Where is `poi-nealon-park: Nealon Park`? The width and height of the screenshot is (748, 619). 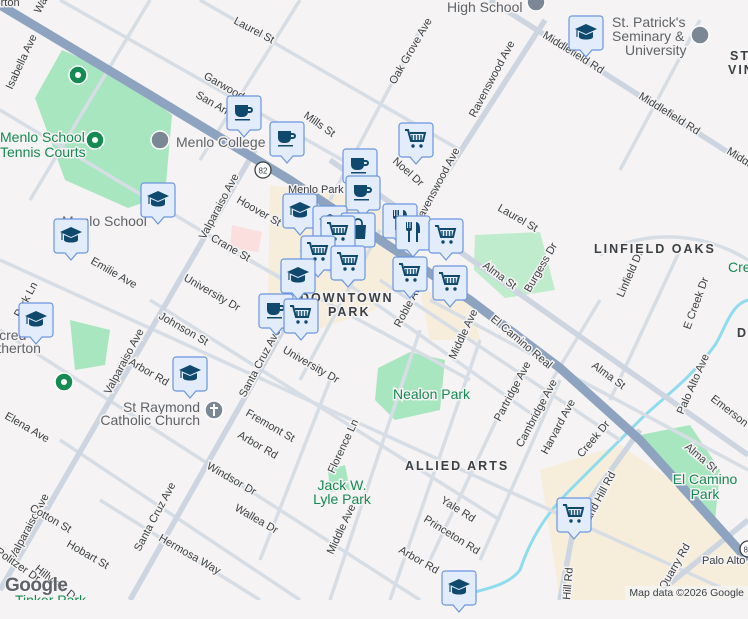 poi-nealon-park: Nealon Park is located at coordinates (432, 394).